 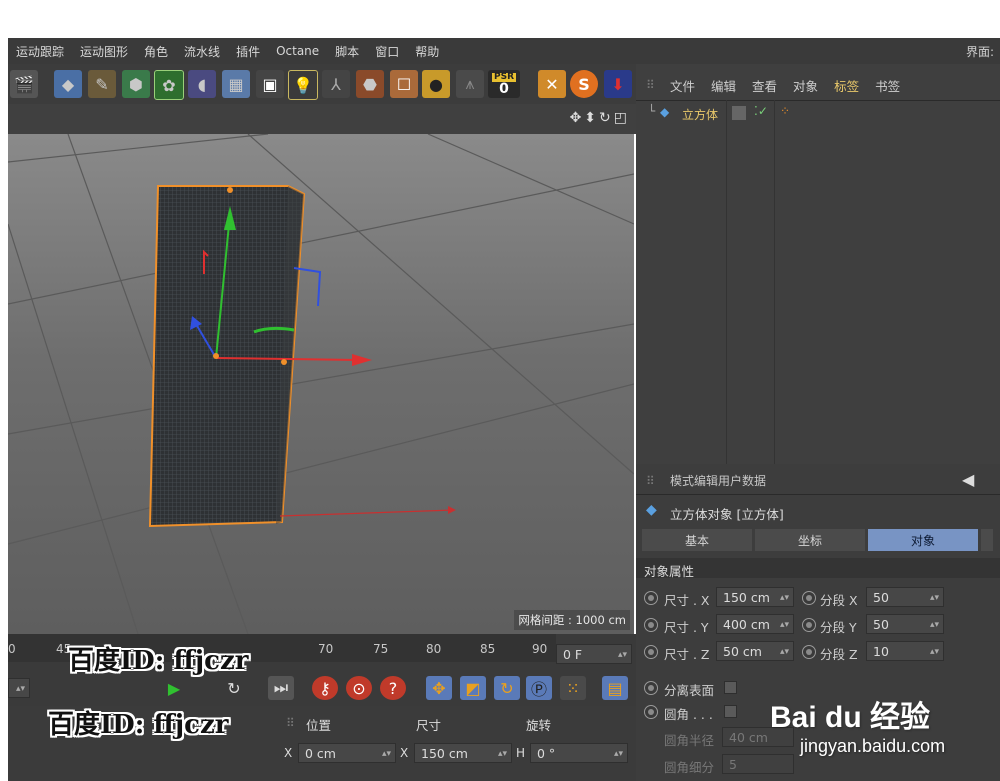 What do you see at coordinates (818, 568) in the screenshot?
I see `section-header: 对象属性` at bounding box center [818, 568].